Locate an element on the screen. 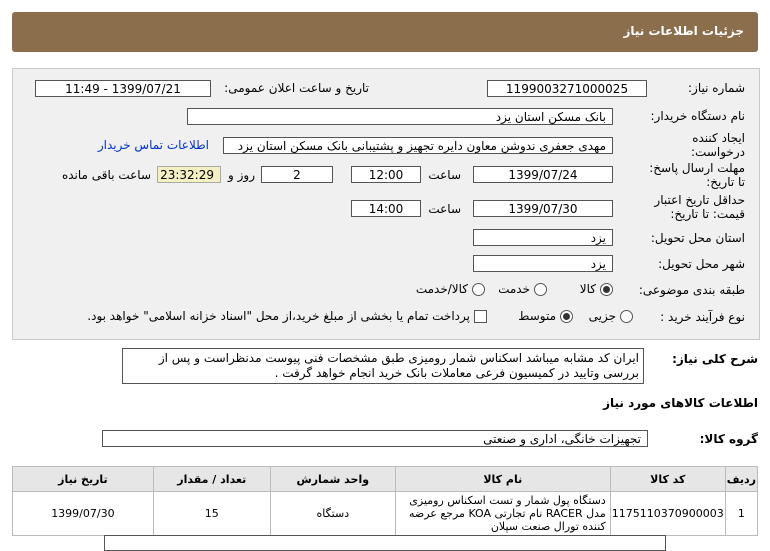 The width and height of the screenshot is (770, 551). page-title: جزئیات اطلاعات نیاز is located at coordinates (683, 31).